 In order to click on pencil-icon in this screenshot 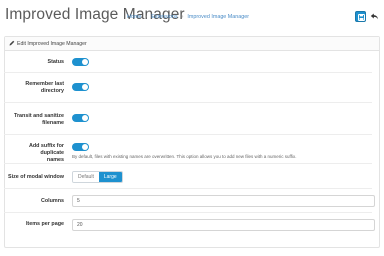, I will do `click(12, 43)`.